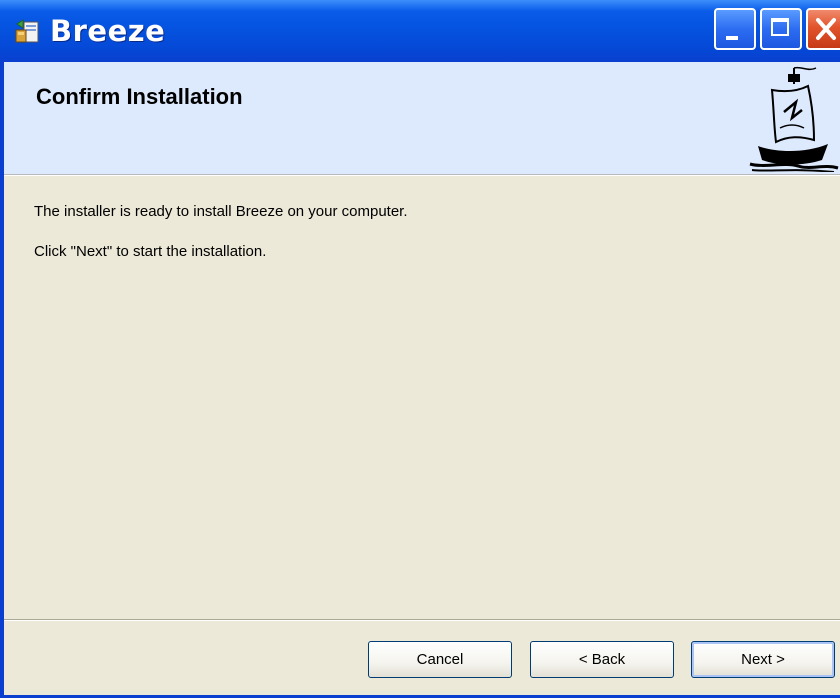  What do you see at coordinates (108, 31) in the screenshot?
I see `window-title: Breeze` at bounding box center [108, 31].